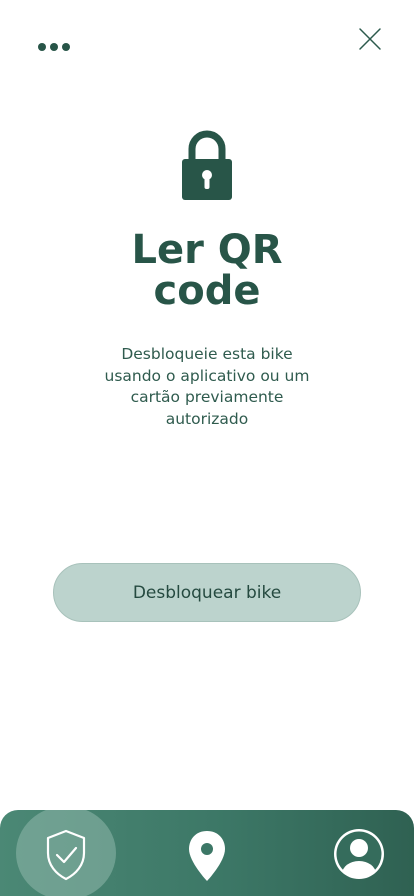 Image resolution: width=414 pixels, height=896 pixels. What do you see at coordinates (207, 592) in the screenshot?
I see `unlock-bike-button: Desbloquear bike` at bounding box center [207, 592].